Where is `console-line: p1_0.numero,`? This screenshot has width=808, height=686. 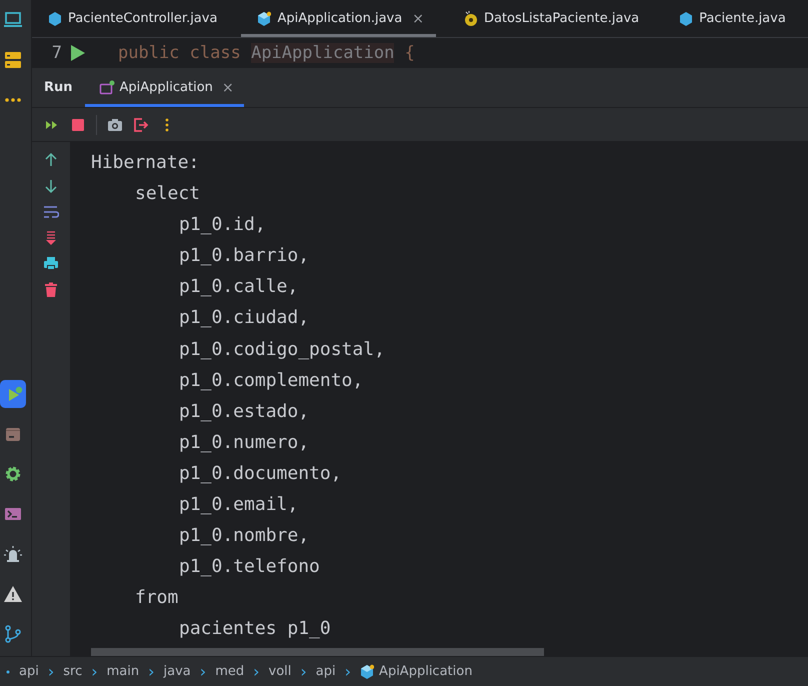 console-line: p1_0.numero, is located at coordinates (244, 442).